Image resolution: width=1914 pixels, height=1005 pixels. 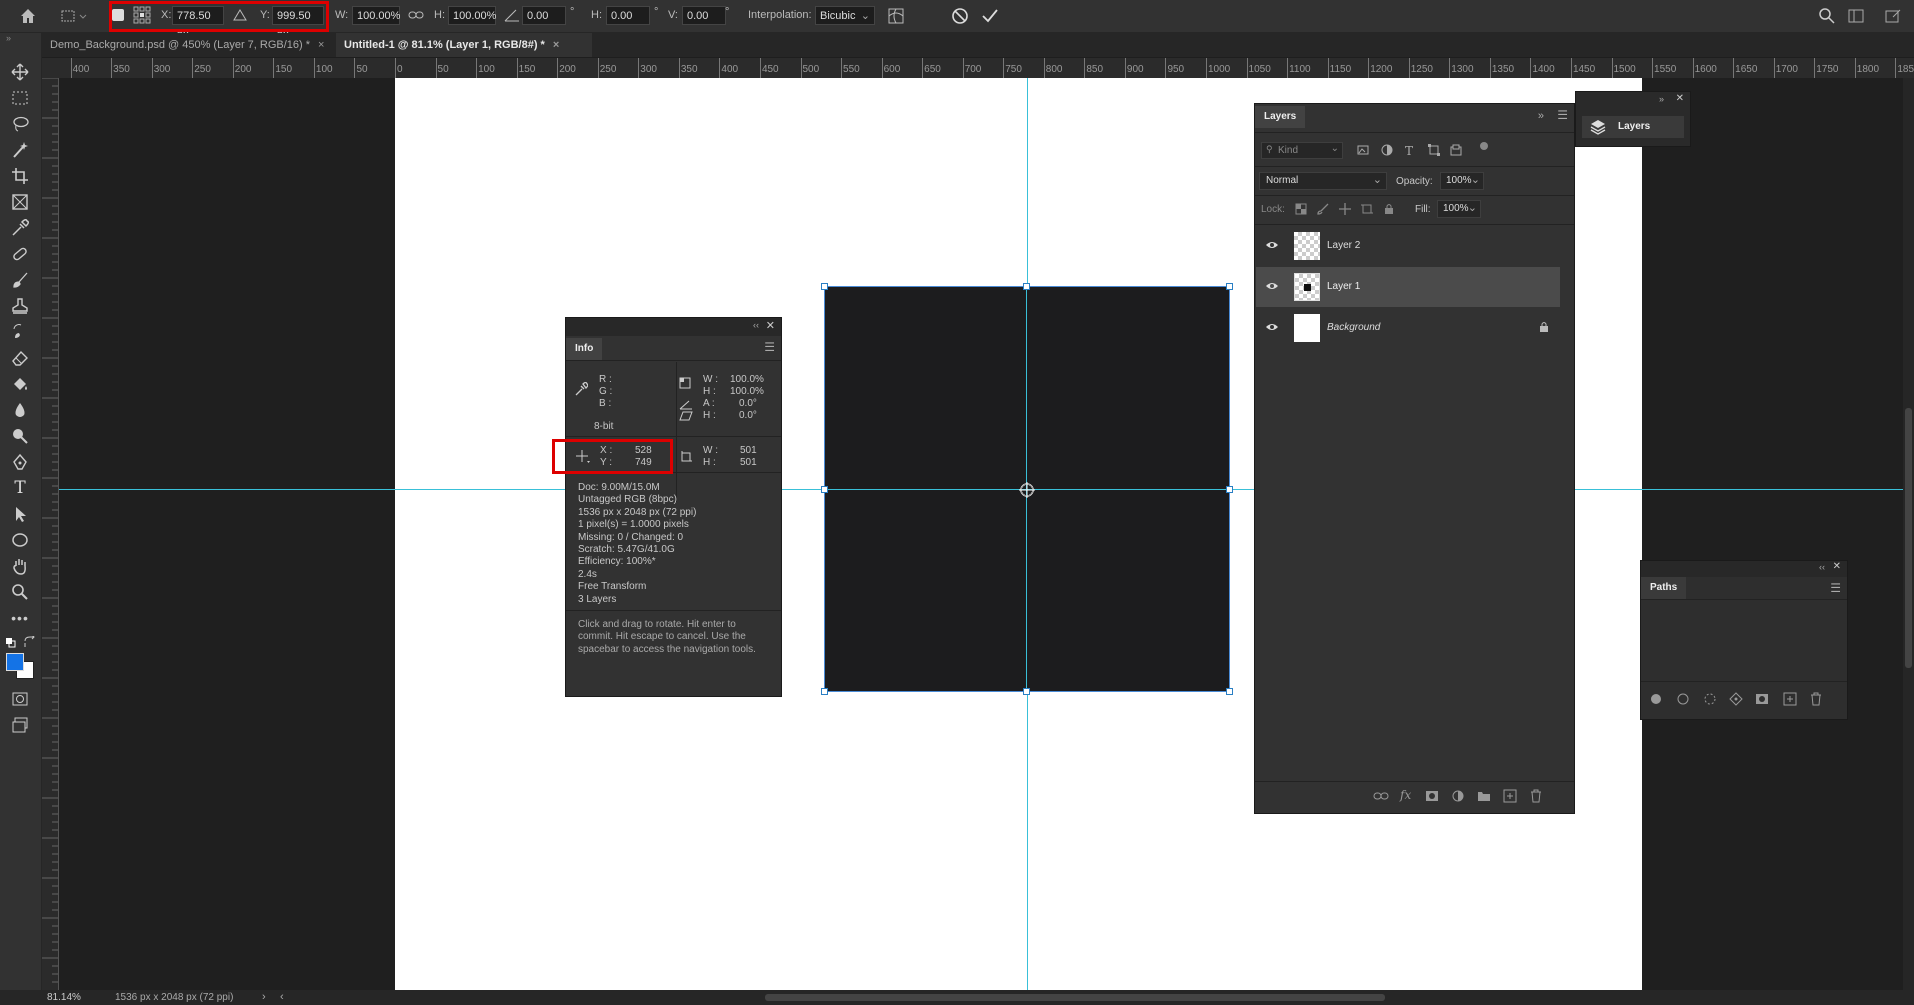 What do you see at coordinates (1484, 797) in the screenshot?
I see `new-group-icon` at bounding box center [1484, 797].